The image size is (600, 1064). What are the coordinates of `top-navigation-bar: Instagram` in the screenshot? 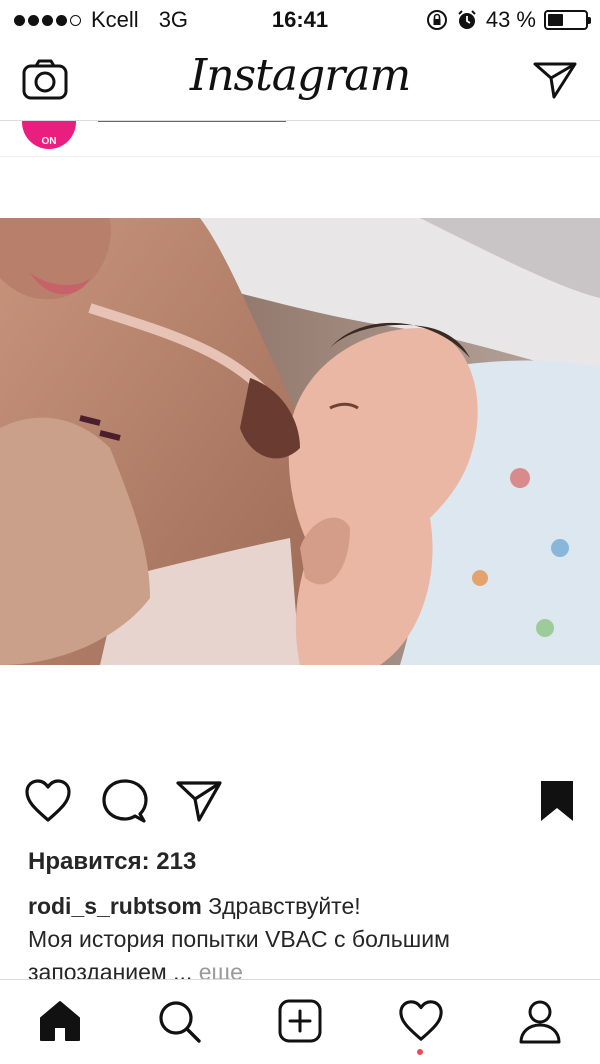 It's located at (300, 80).